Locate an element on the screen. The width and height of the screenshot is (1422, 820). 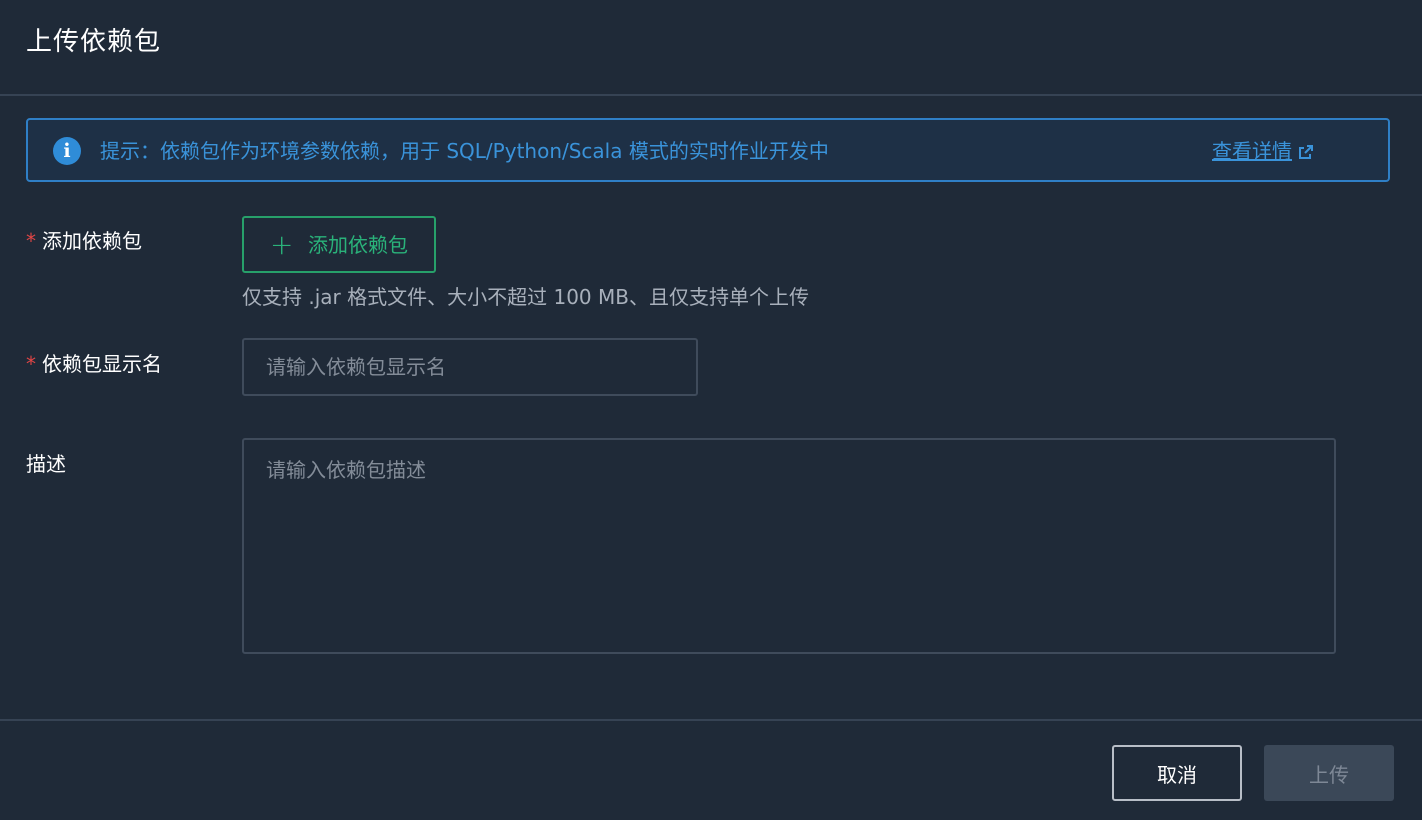
dialog-title: 上传依赖包 is located at coordinates (94, 42).